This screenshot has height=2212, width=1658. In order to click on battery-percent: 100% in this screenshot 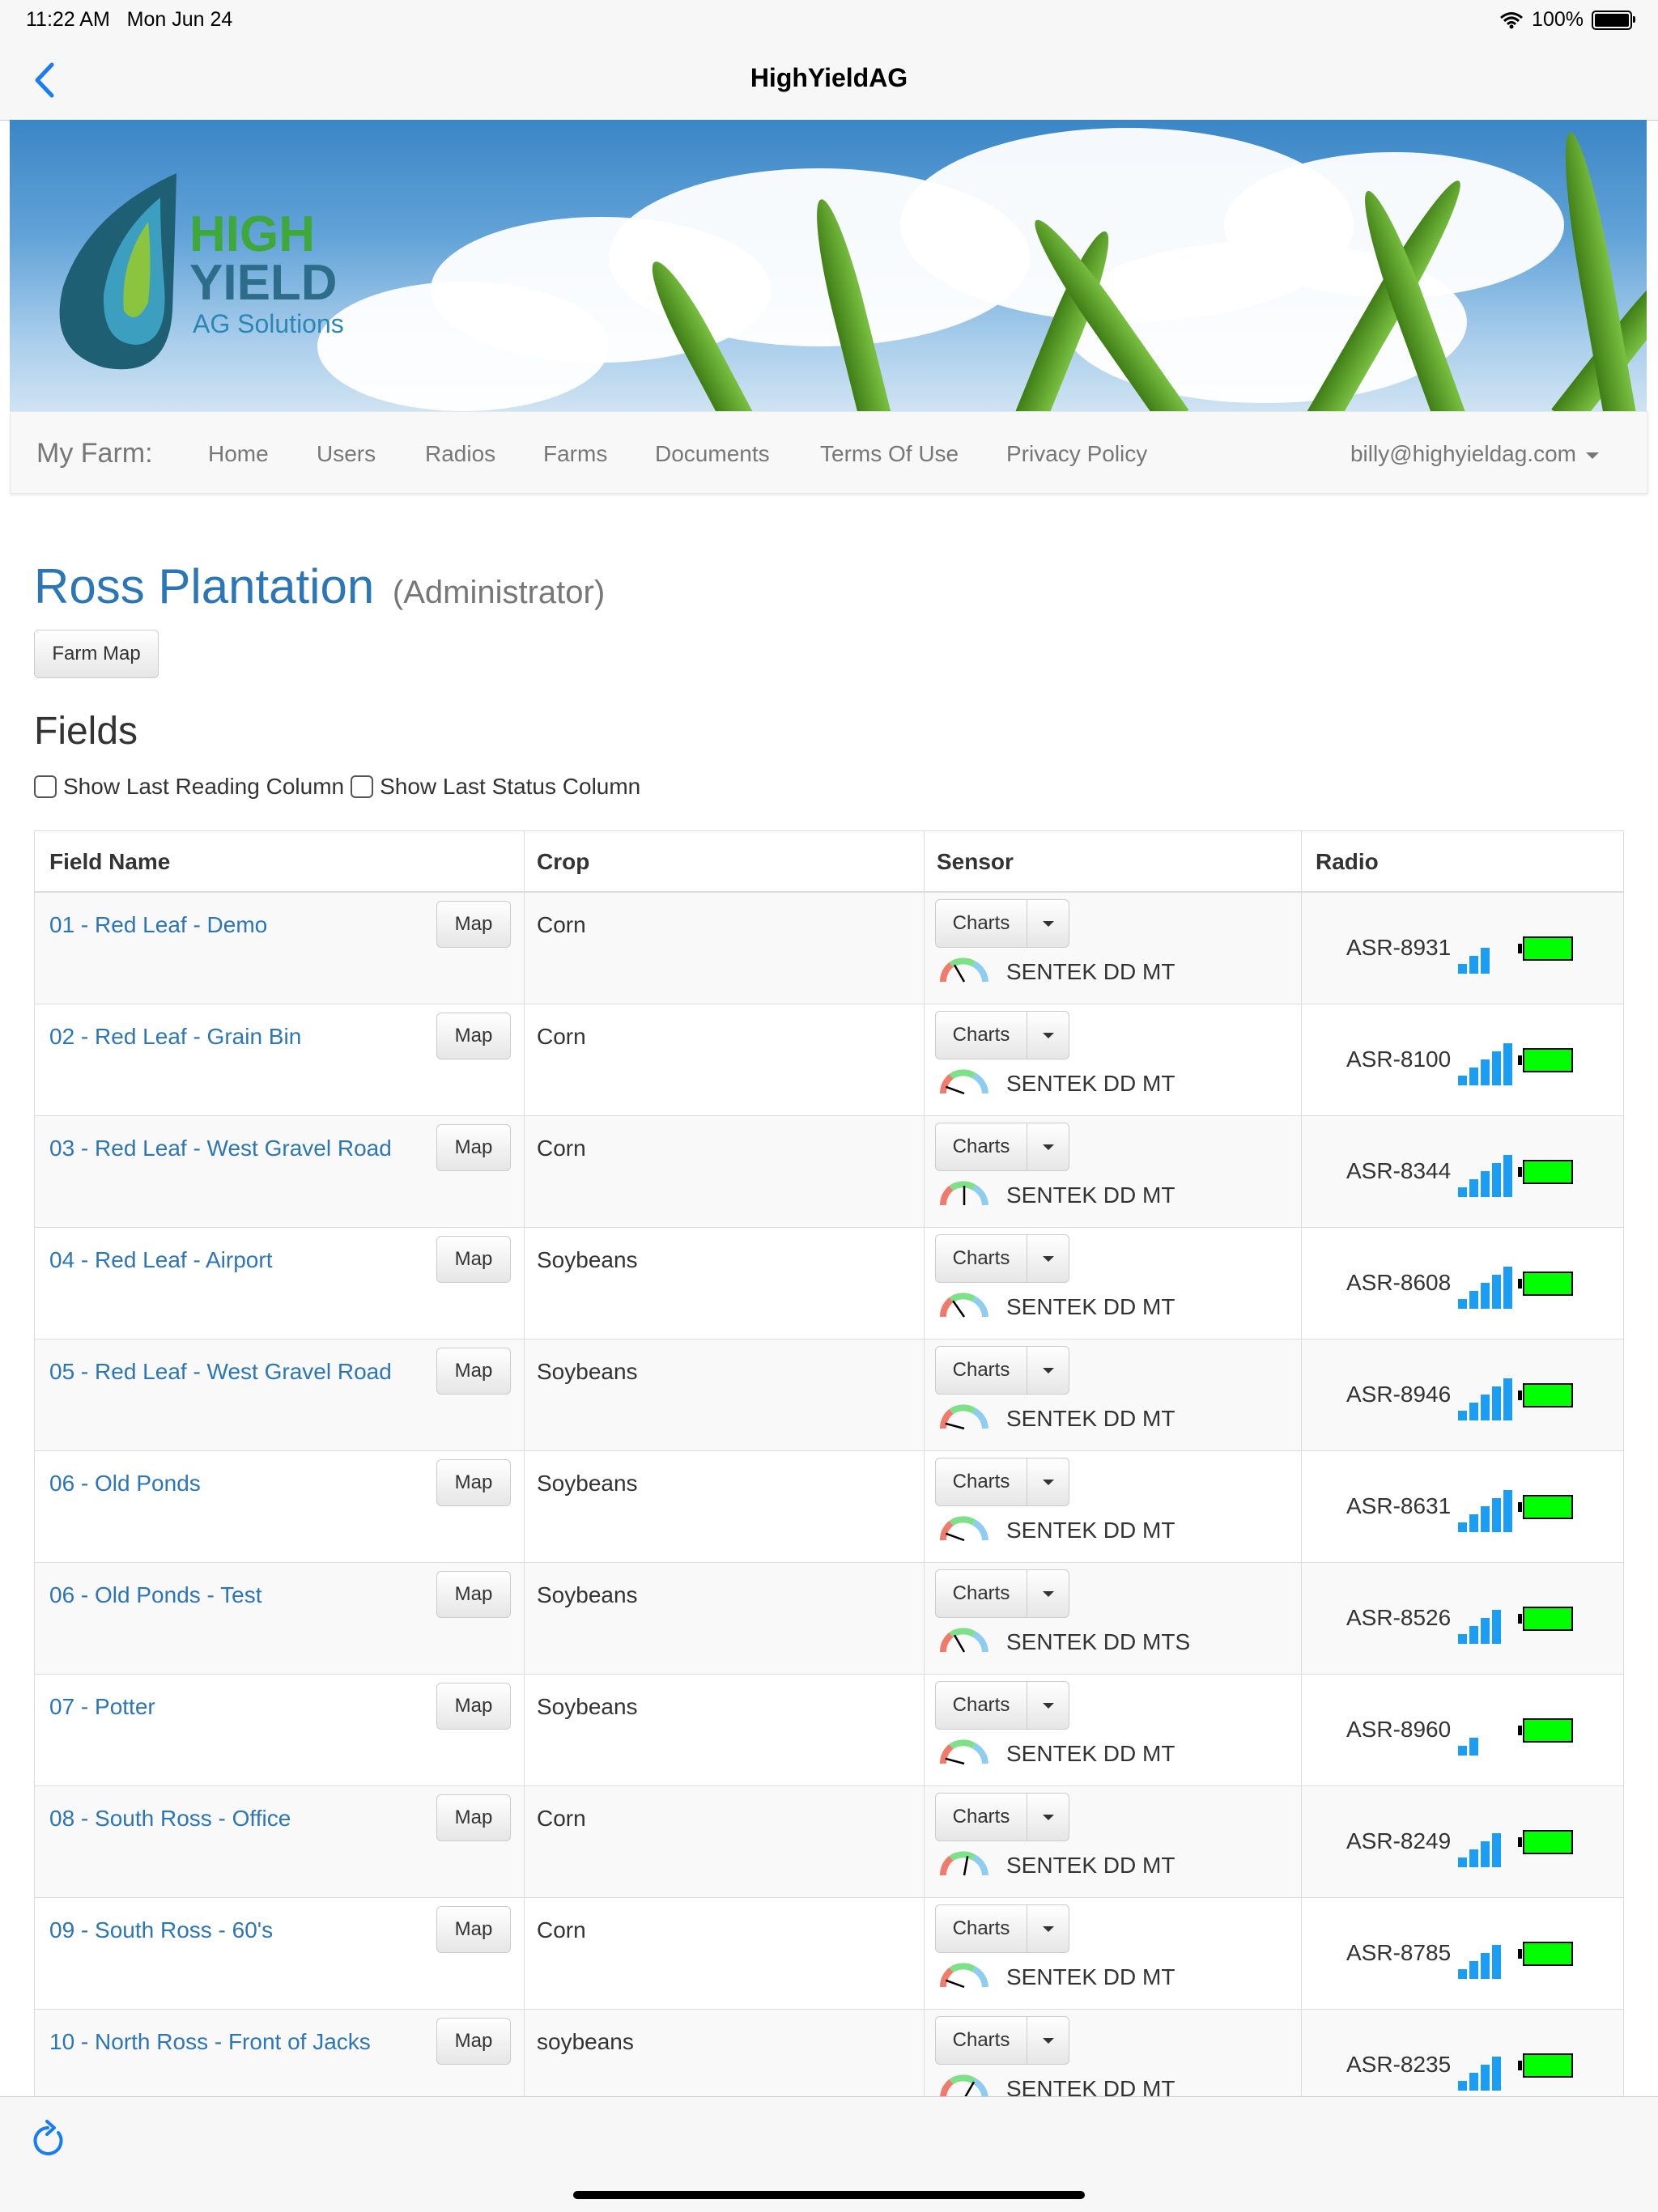, I will do `click(1558, 19)`.